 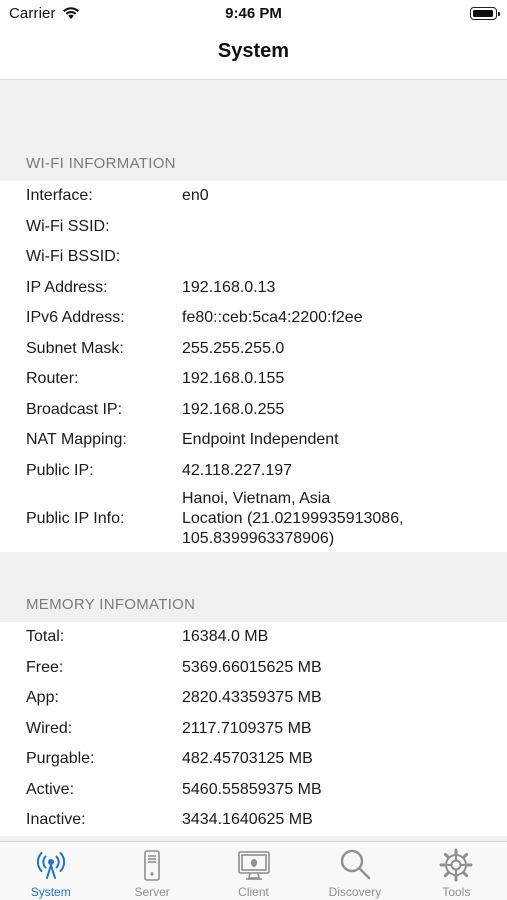 I want to click on ipv6-address-row: IPv6 Address: fe80::ceb:5ca4:2200:f2ee, so click(x=253, y=318).